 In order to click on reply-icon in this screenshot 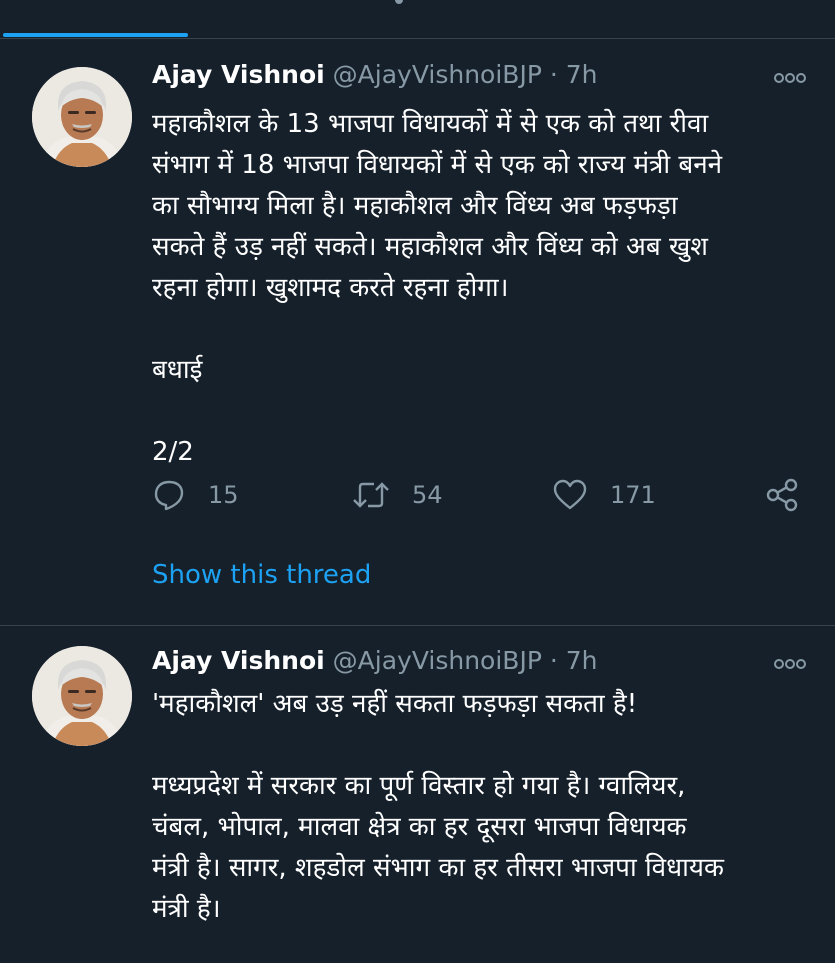, I will do `click(169, 495)`.